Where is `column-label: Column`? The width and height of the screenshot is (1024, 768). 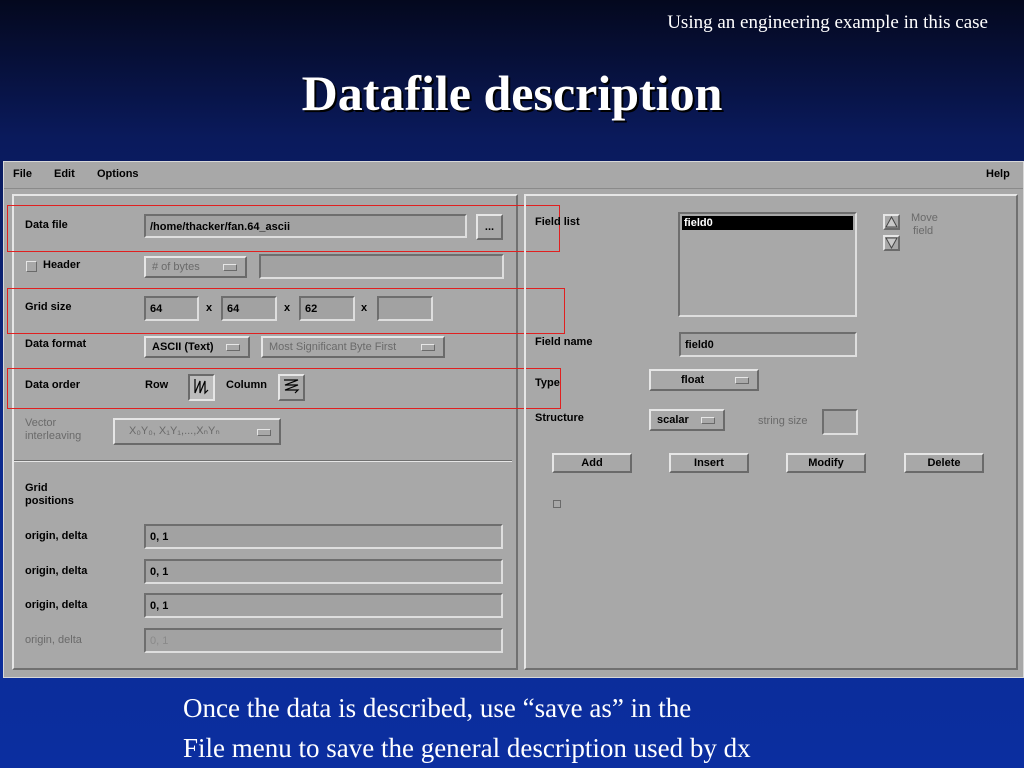
column-label: Column is located at coordinates (246, 385).